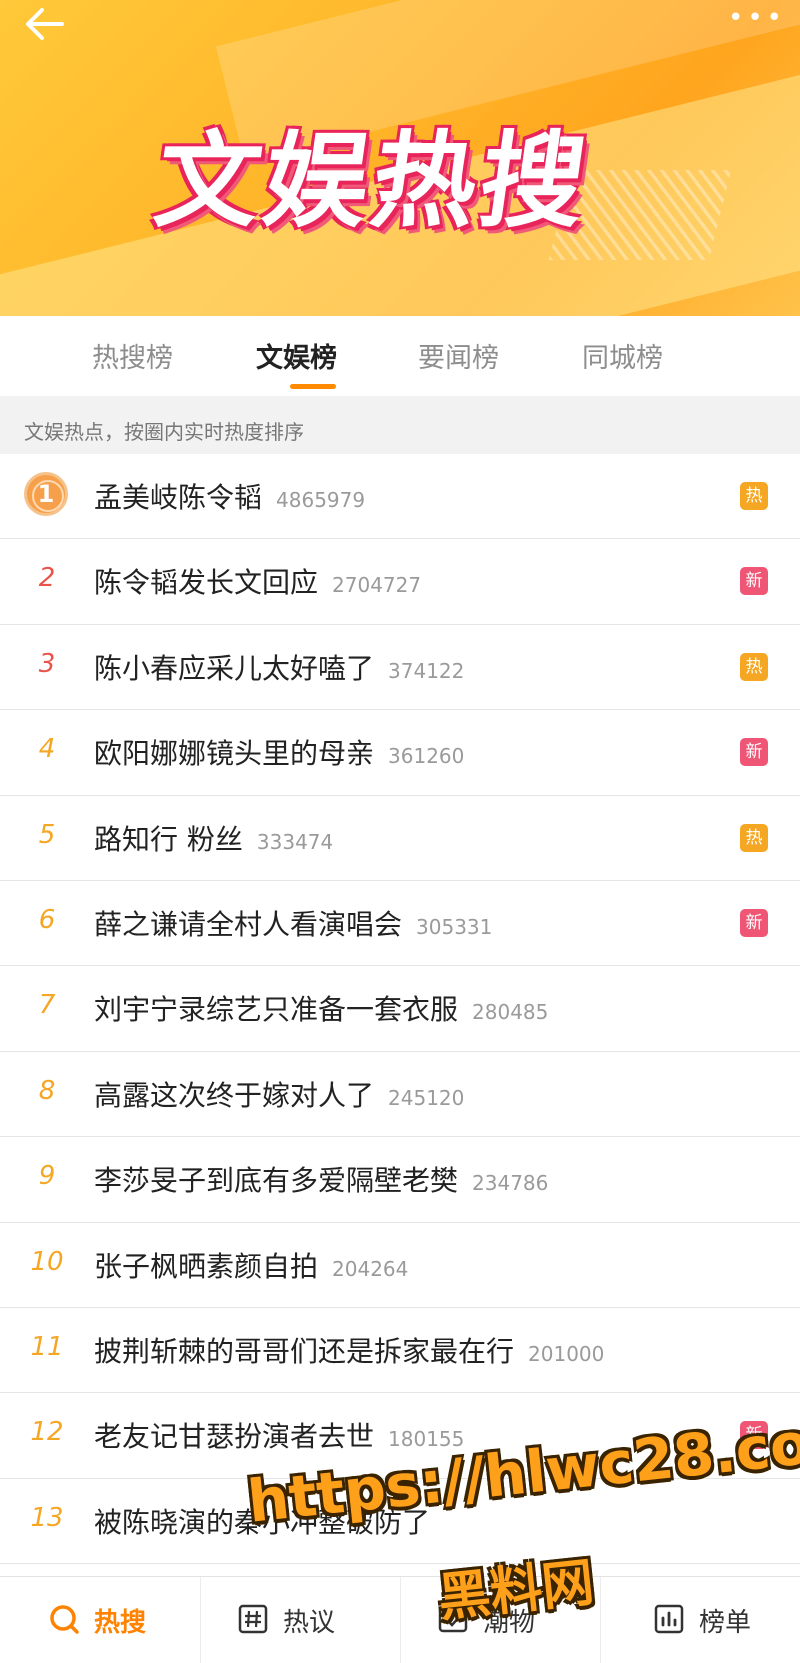 Image resolution: width=800 pixels, height=1663 pixels. I want to click on list-item: 10 张子枫晒素颜自拍 204264, so click(400, 1265).